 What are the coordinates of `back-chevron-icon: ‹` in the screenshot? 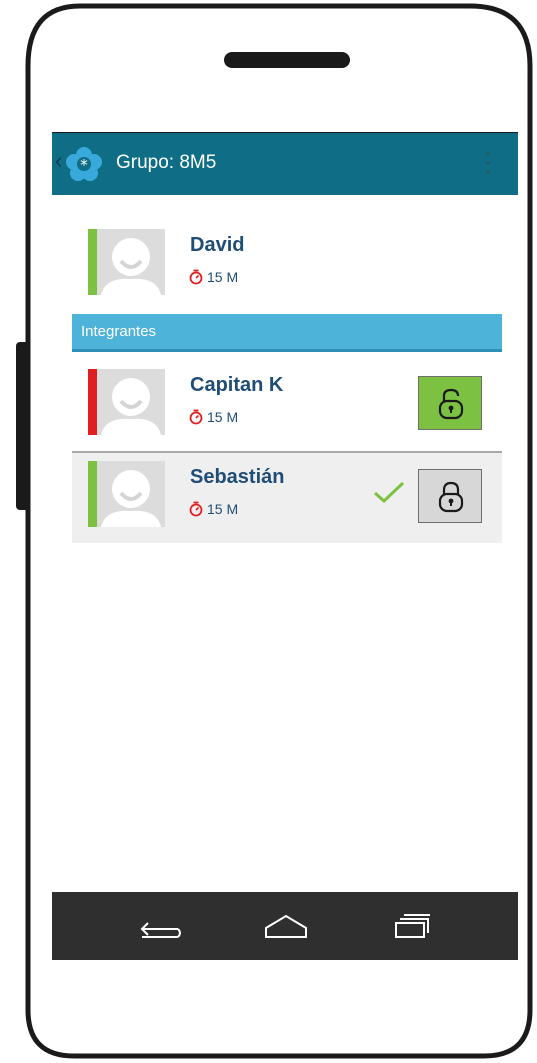 It's located at (58, 161).